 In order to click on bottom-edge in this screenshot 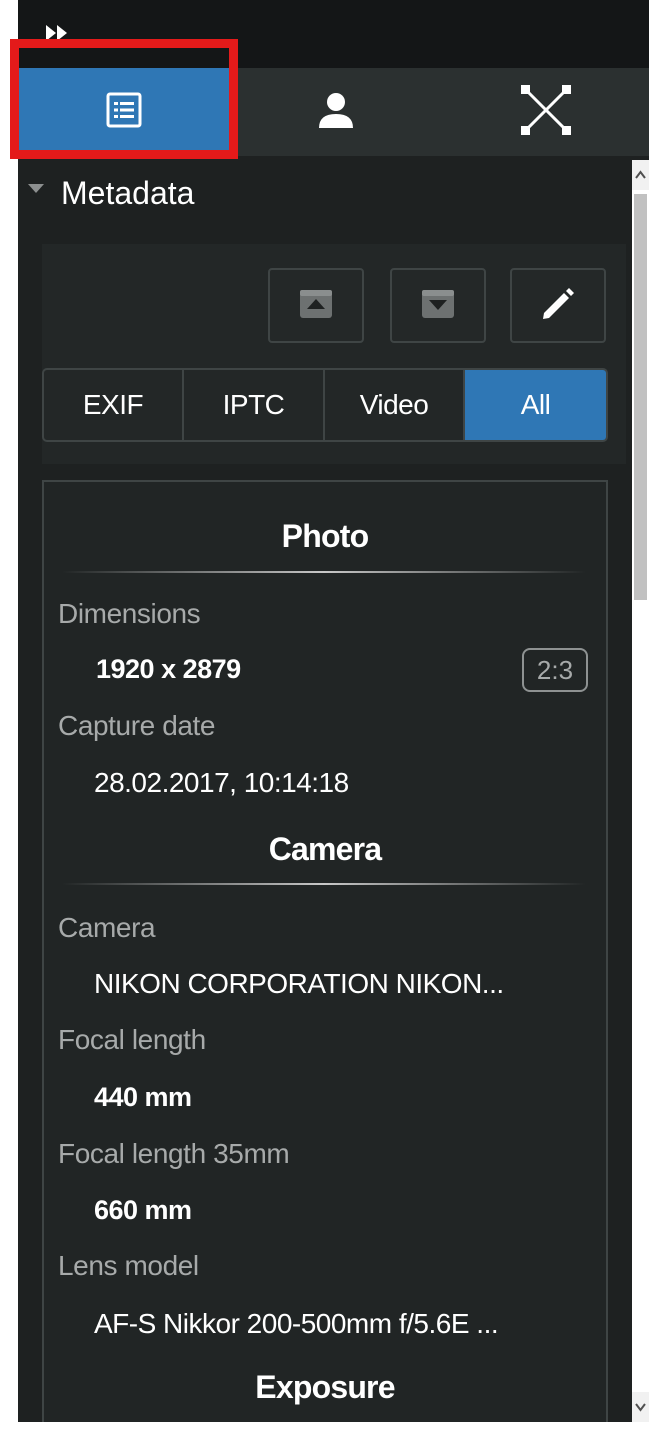, I will do `click(333, 1431)`.